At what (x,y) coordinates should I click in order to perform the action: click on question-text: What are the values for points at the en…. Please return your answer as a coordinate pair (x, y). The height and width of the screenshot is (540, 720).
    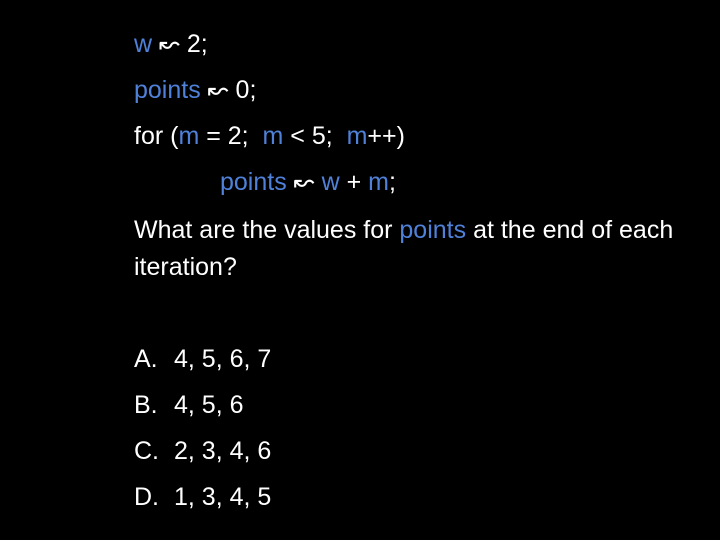
    Looking at the image, I should click on (414, 249).